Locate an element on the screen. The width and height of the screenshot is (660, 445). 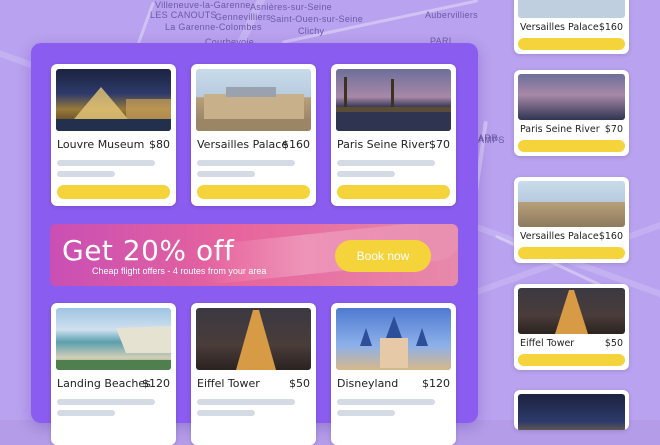
map-label: Aubervilliers is located at coordinates (451, 15).